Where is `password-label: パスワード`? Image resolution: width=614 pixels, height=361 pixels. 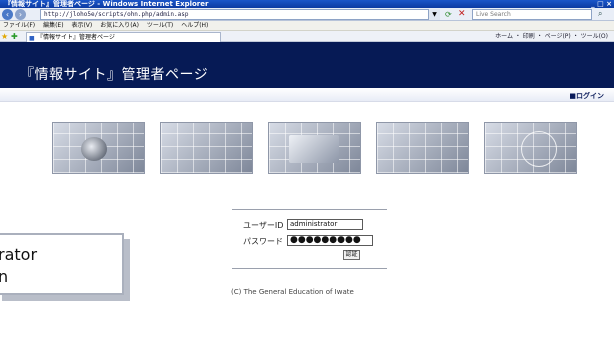 password-label: パスワード is located at coordinates (263, 241).